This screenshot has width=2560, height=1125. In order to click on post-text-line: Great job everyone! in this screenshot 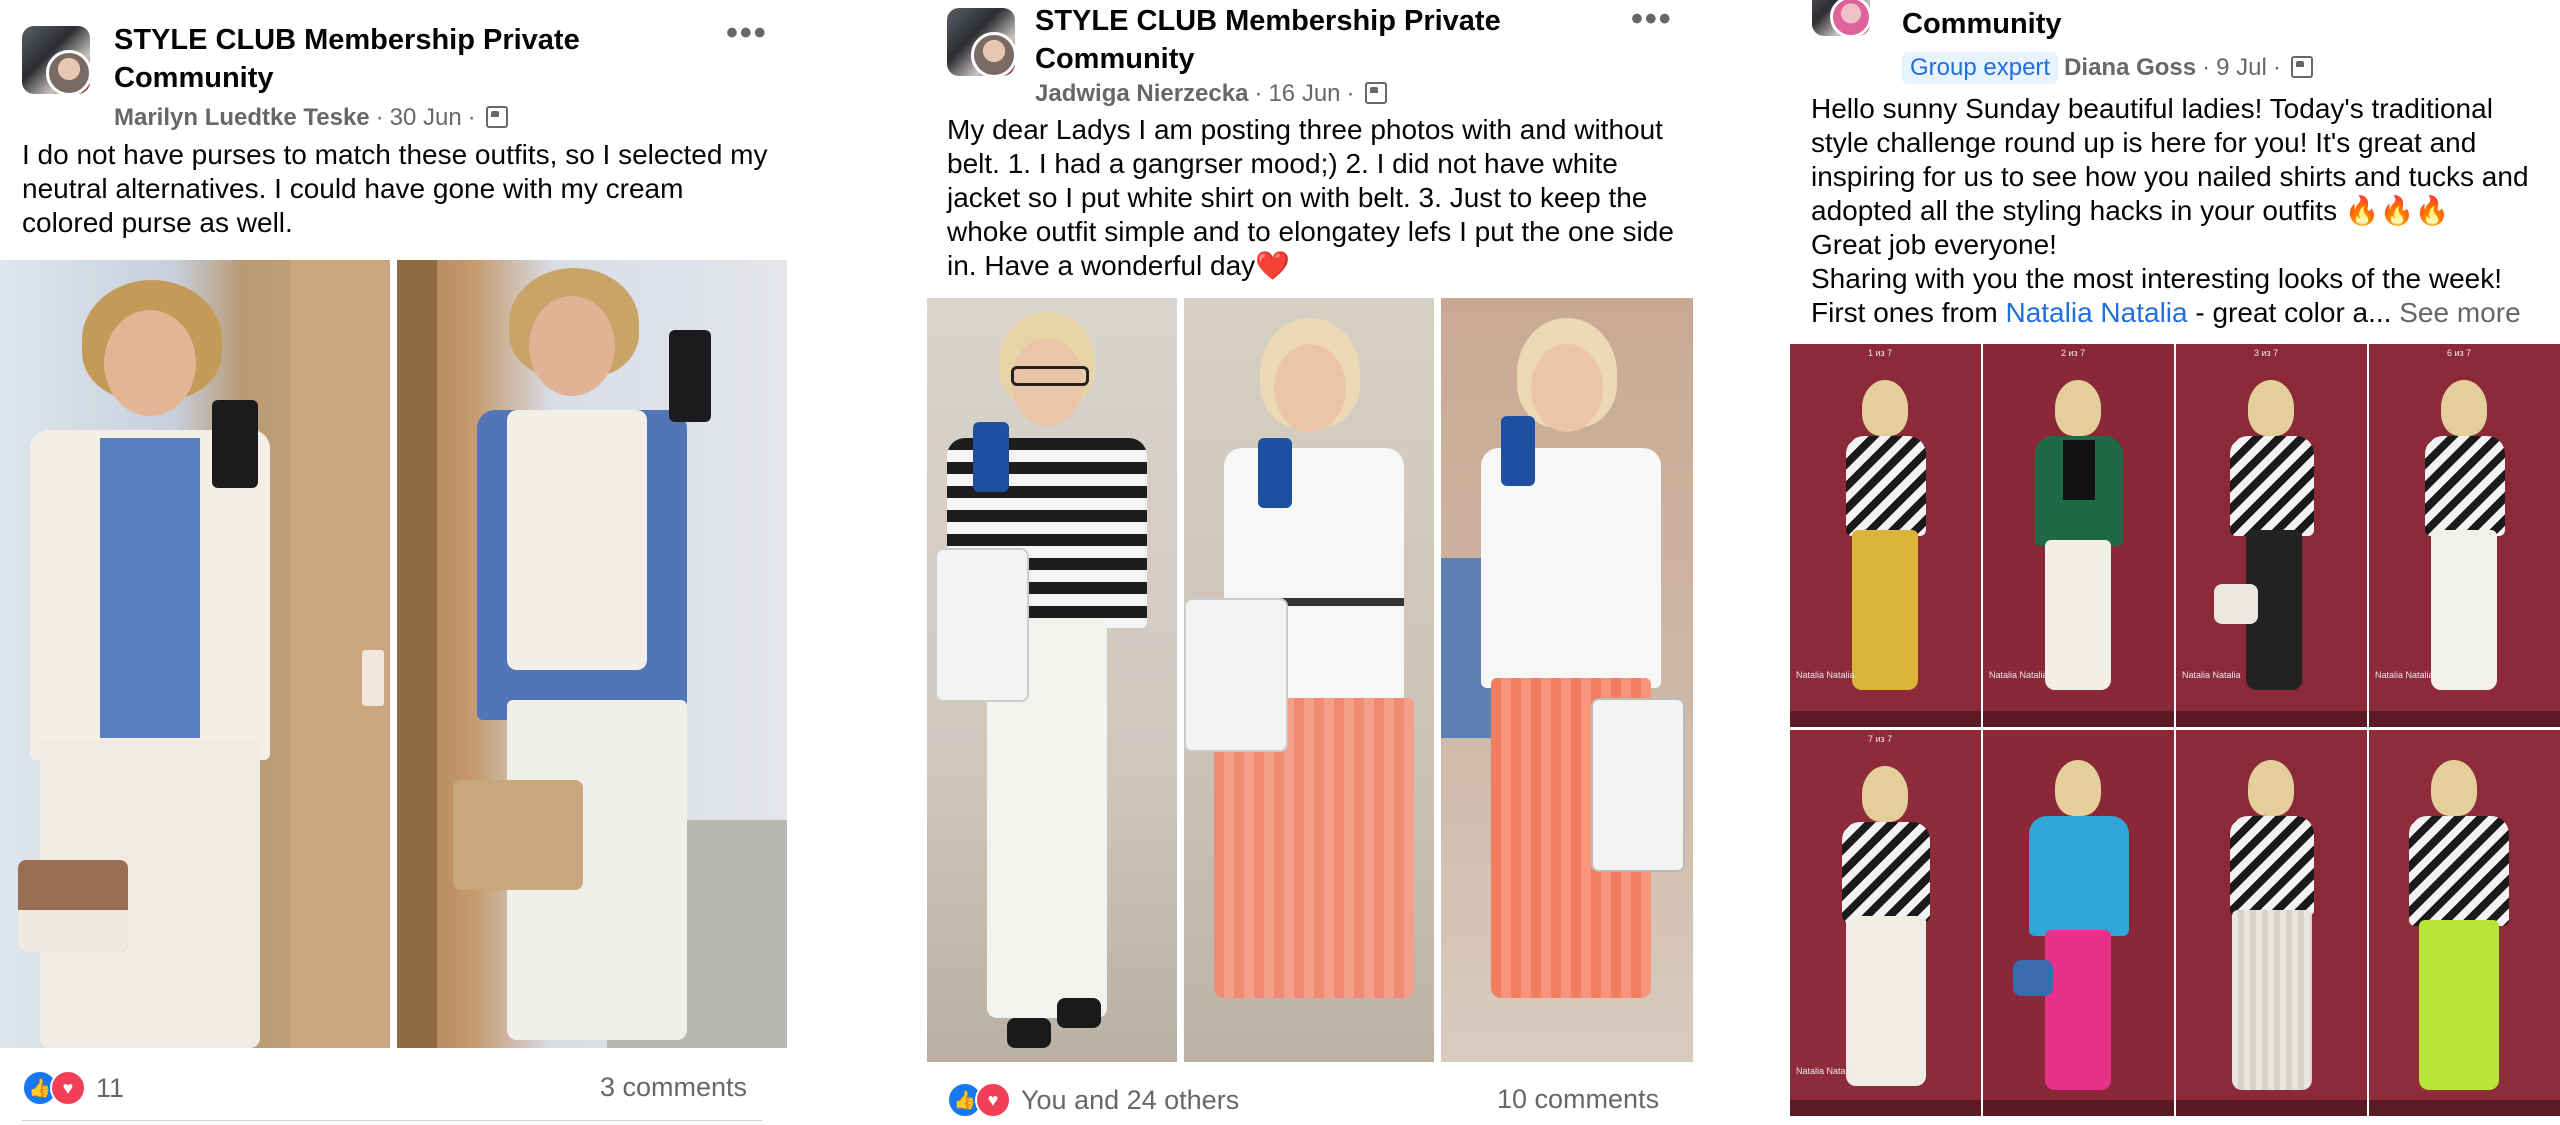, I will do `click(1934, 244)`.